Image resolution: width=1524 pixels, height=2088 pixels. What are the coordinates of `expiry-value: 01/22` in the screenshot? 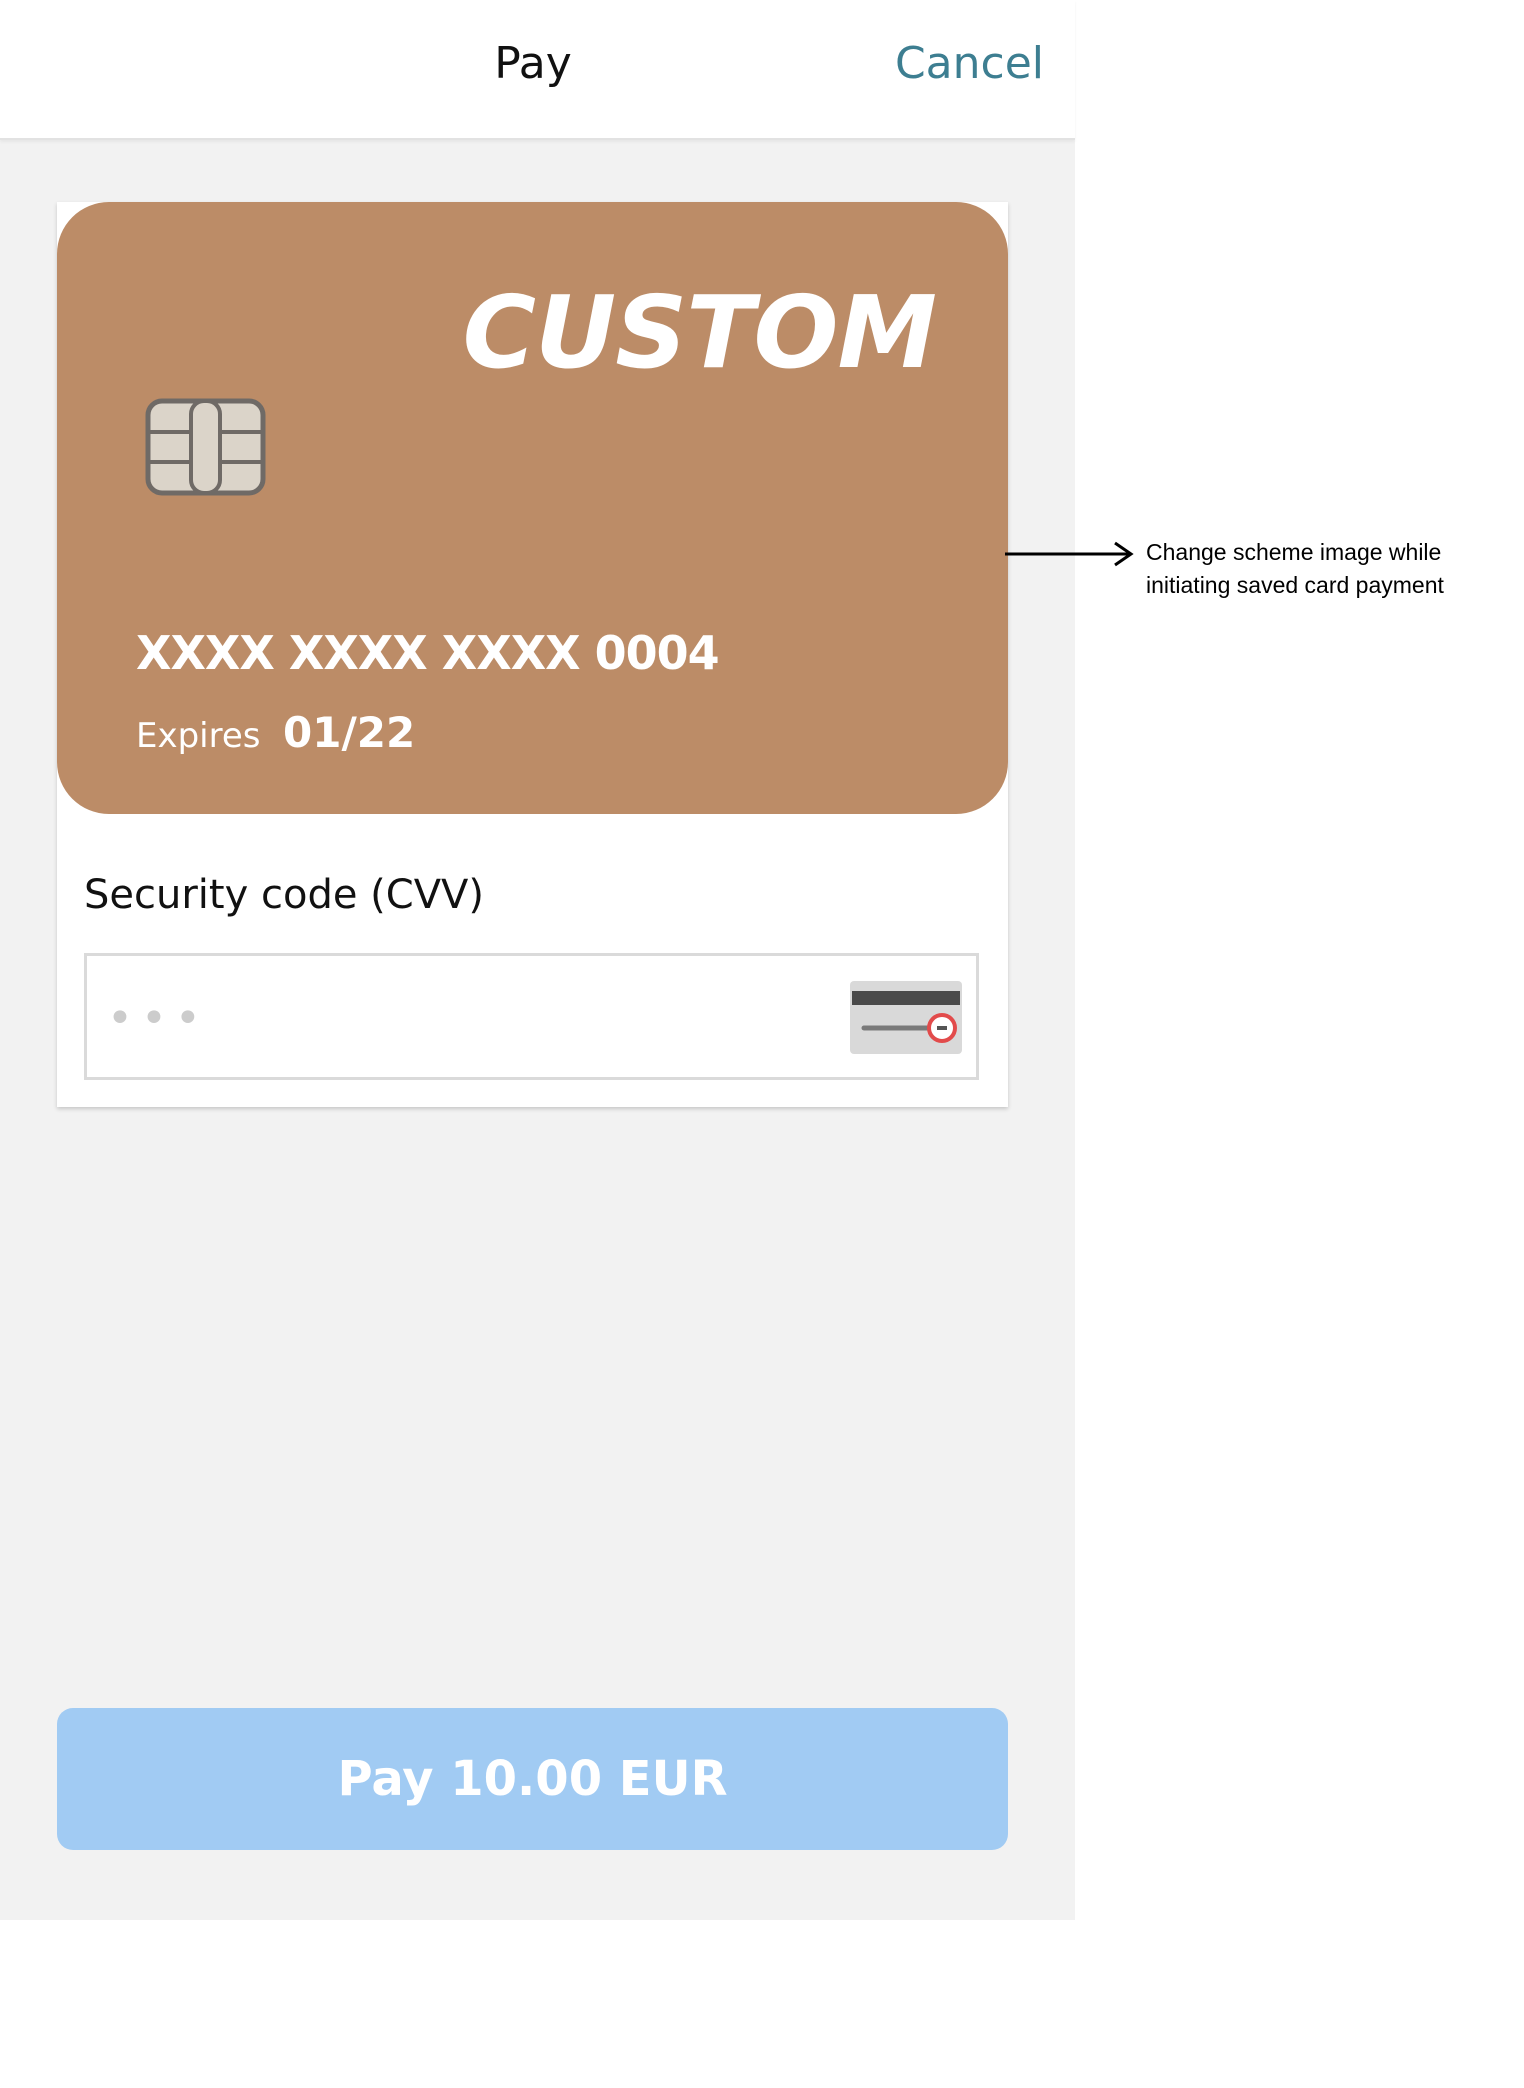 It's located at (349, 732).